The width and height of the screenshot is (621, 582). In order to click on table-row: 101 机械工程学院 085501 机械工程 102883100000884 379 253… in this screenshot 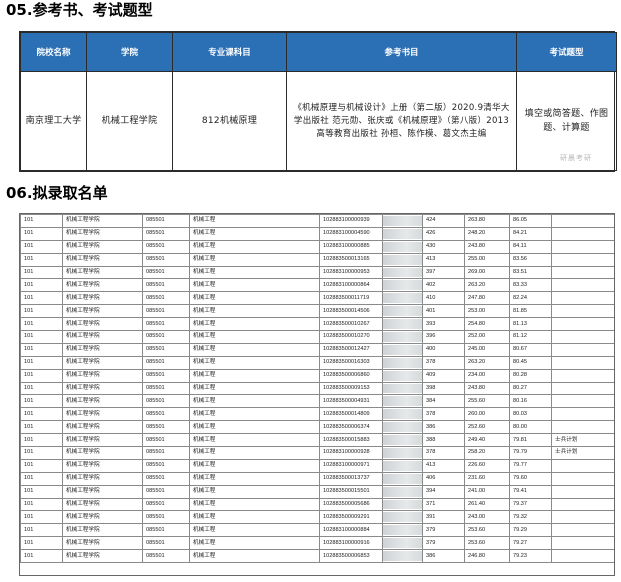, I will do `click(317, 530)`.